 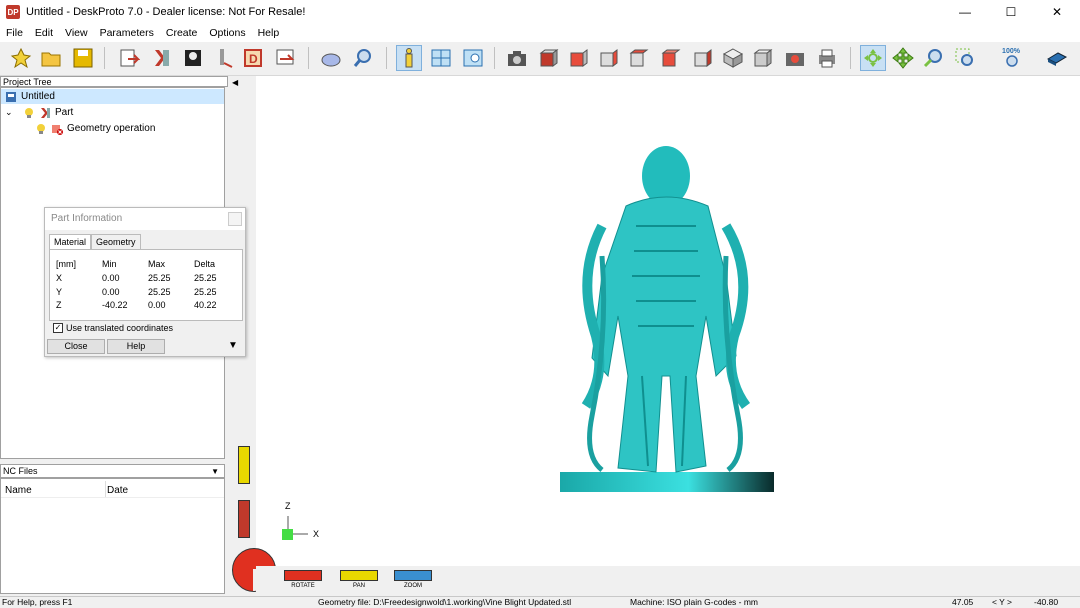 What do you see at coordinates (45, 113) in the screenshot?
I see `part-icon` at bounding box center [45, 113].